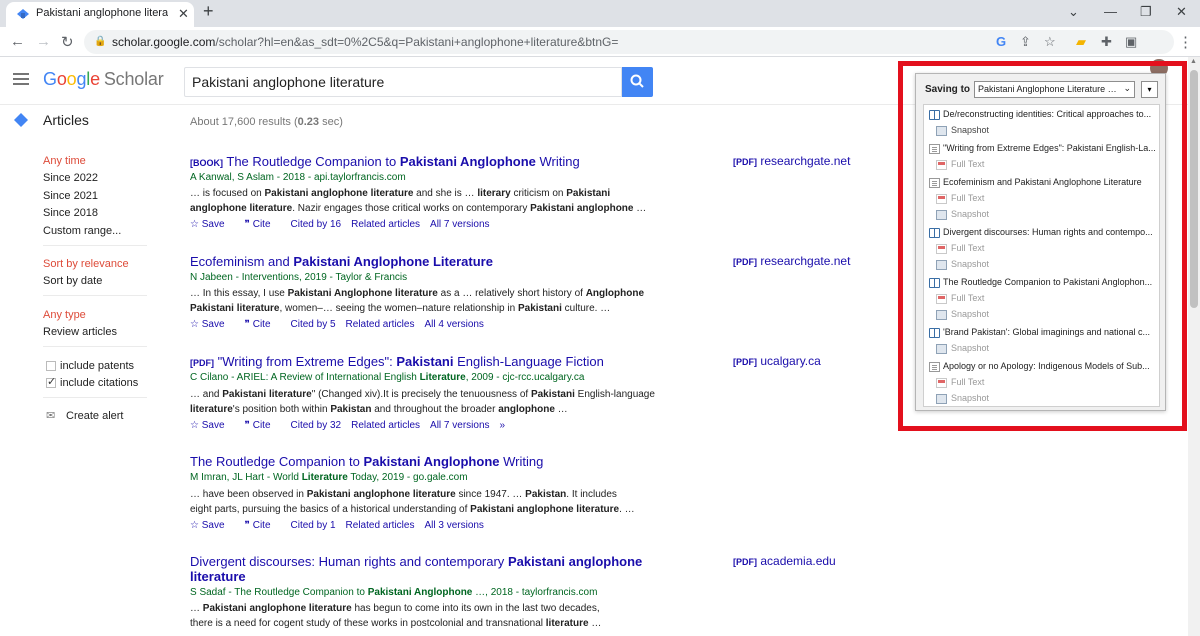 Image resolution: width=1200 pixels, height=636 pixels. What do you see at coordinates (453, 525) in the screenshot?
I see `versions-link: All 3 versions` at bounding box center [453, 525].